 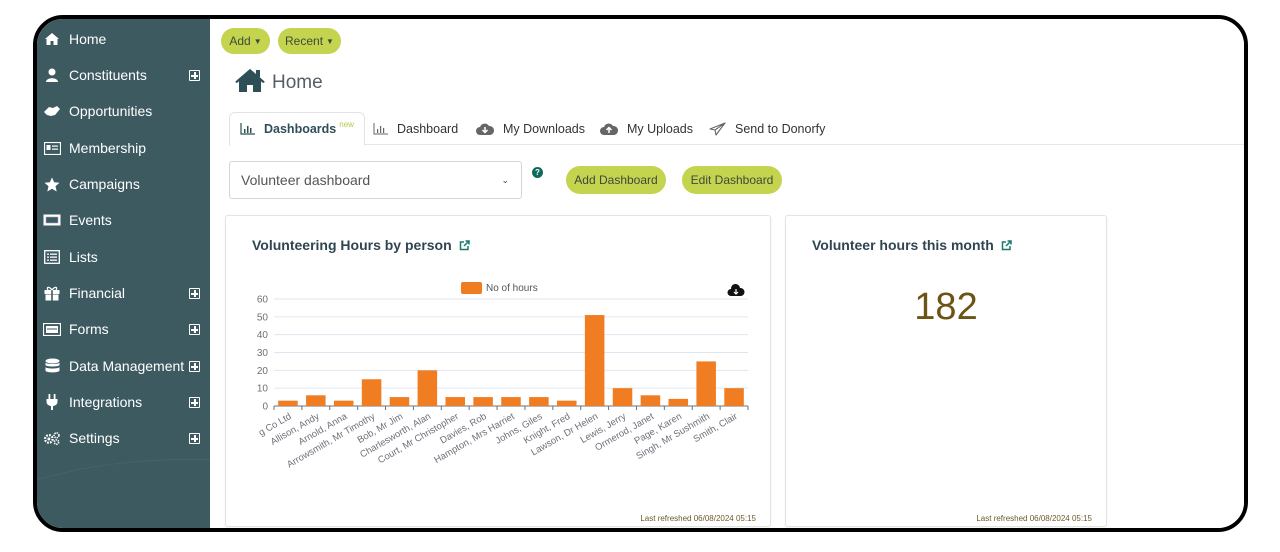 What do you see at coordinates (946, 307) in the screenshot?
I see `kpi-value: 182` at bounding box center [946, 307].